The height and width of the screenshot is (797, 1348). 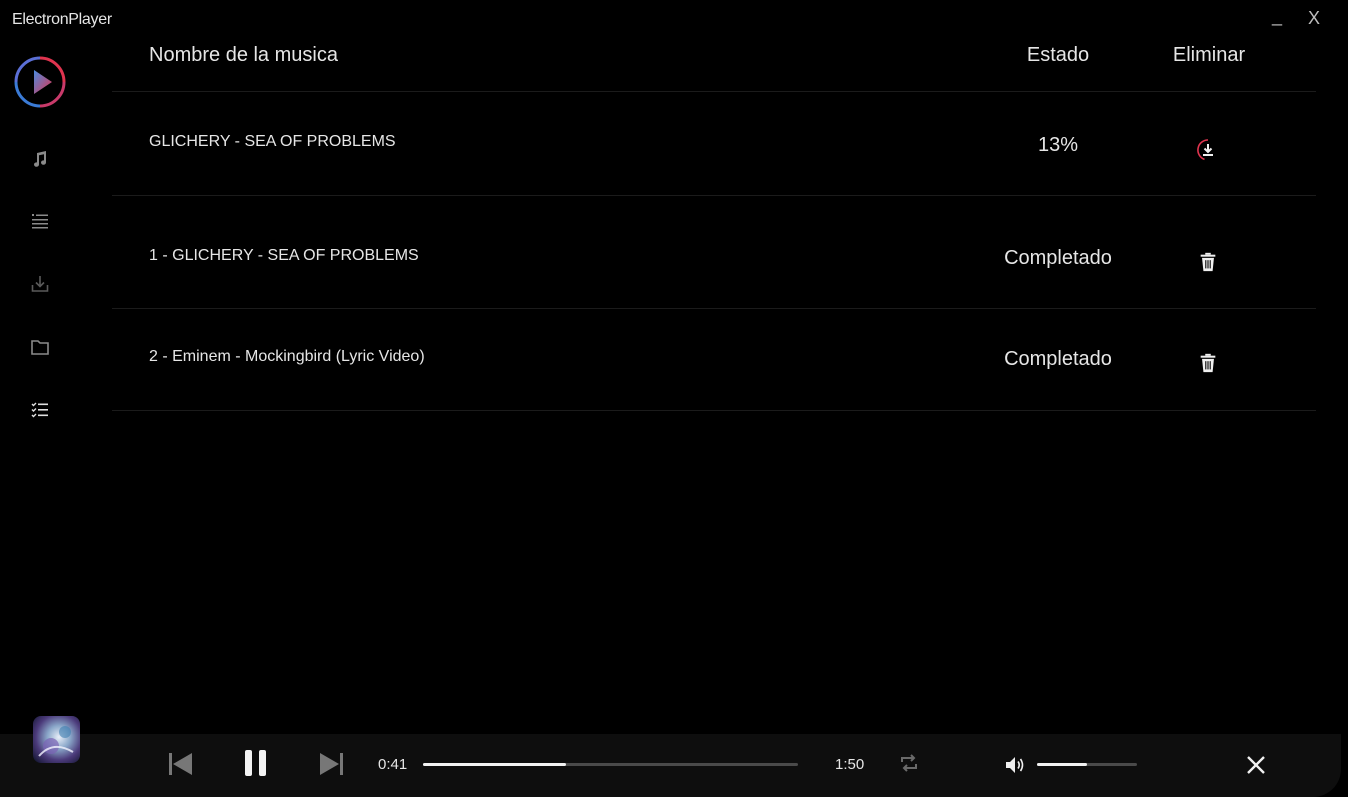 I want to click on folder-icon, so click(x=40, y=347).